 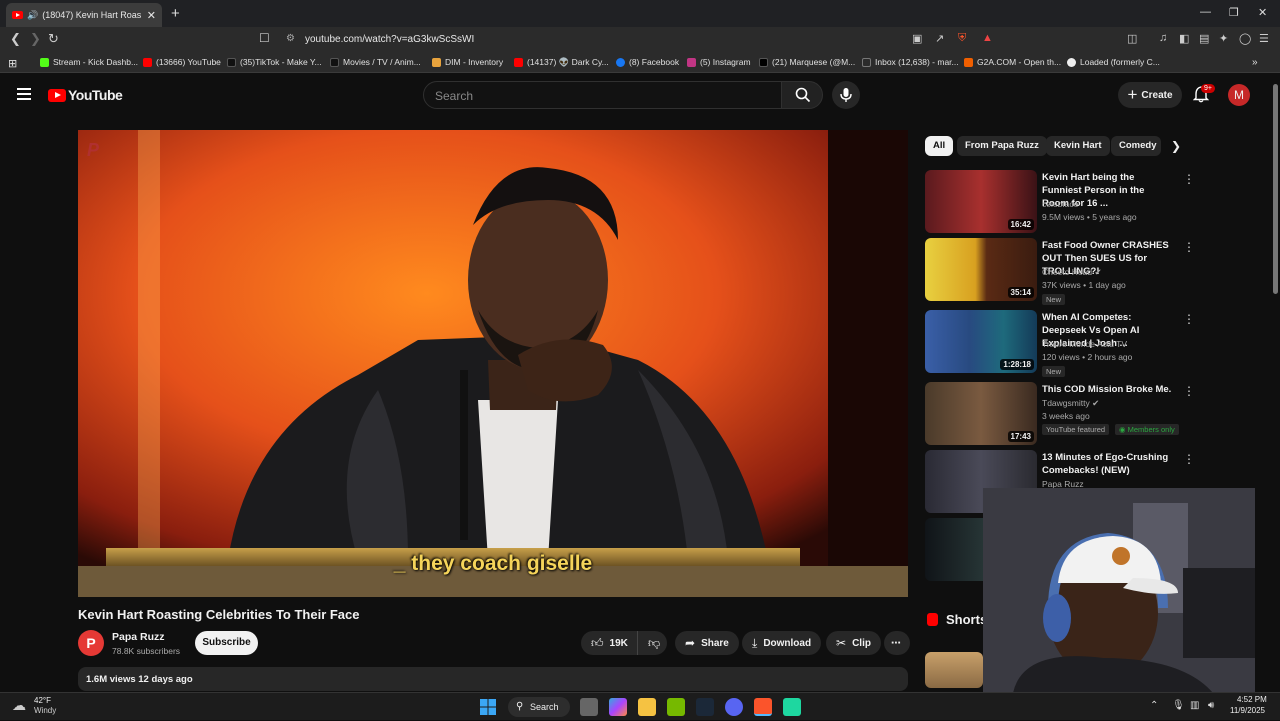 I want to click on cast-icon: ▣, so click(x=917, y=38).